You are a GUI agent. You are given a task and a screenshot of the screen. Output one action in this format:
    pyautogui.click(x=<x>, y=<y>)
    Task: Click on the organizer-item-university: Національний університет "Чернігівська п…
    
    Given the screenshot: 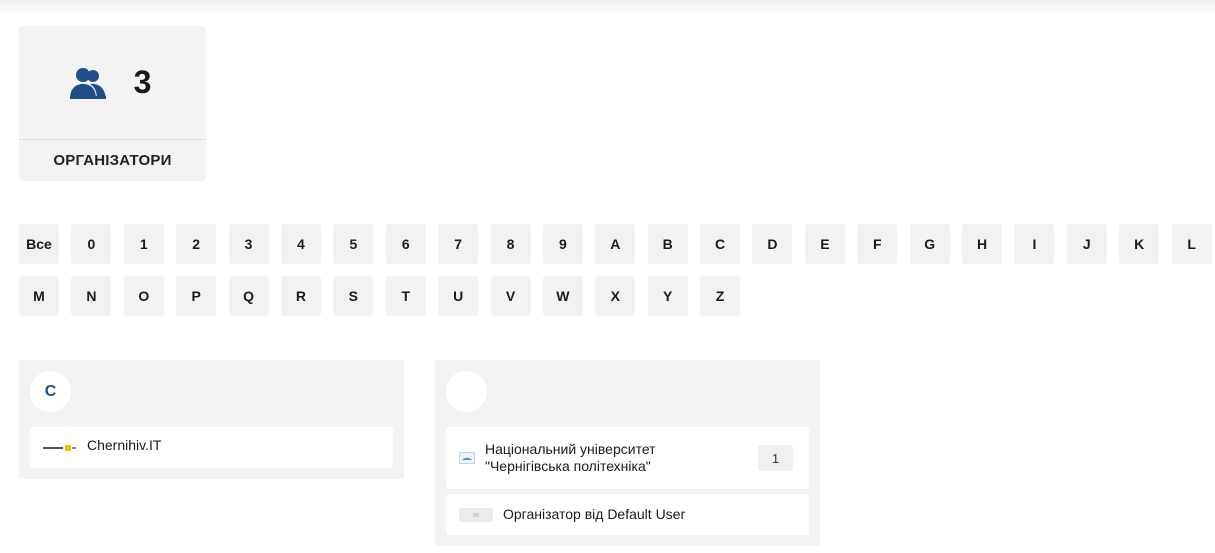 What is the action you would take?
    pyautogui.click(x=627, y=458)
    